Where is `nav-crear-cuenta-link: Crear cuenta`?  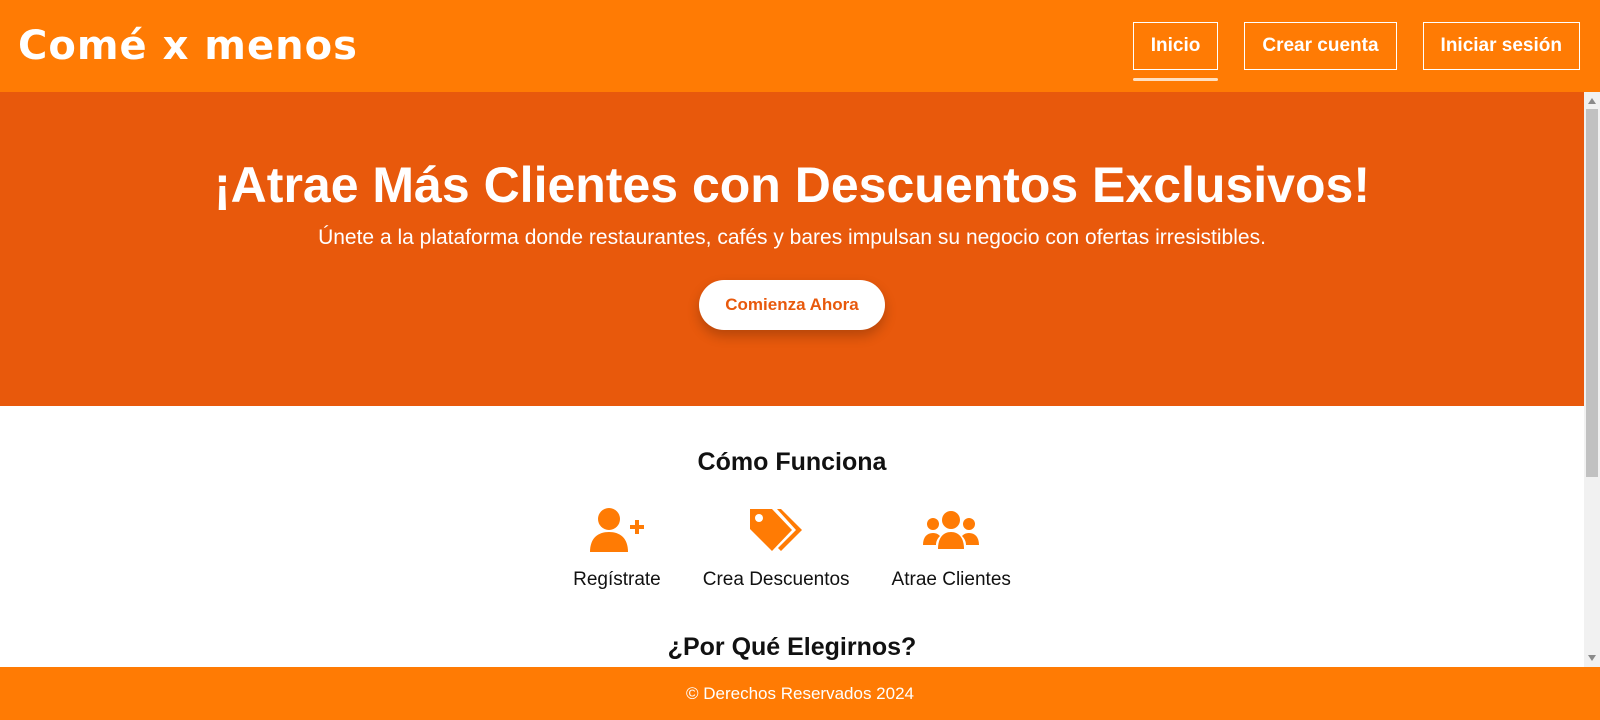
nav-crear-cuenta-link: Crear cuenta is located at coordinates (1320, 46).